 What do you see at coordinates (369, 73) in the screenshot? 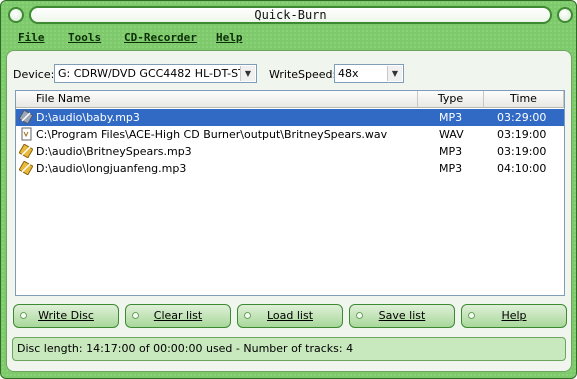
I see `write-speed-select: 48x ▼` at bounding box center [369, 73].